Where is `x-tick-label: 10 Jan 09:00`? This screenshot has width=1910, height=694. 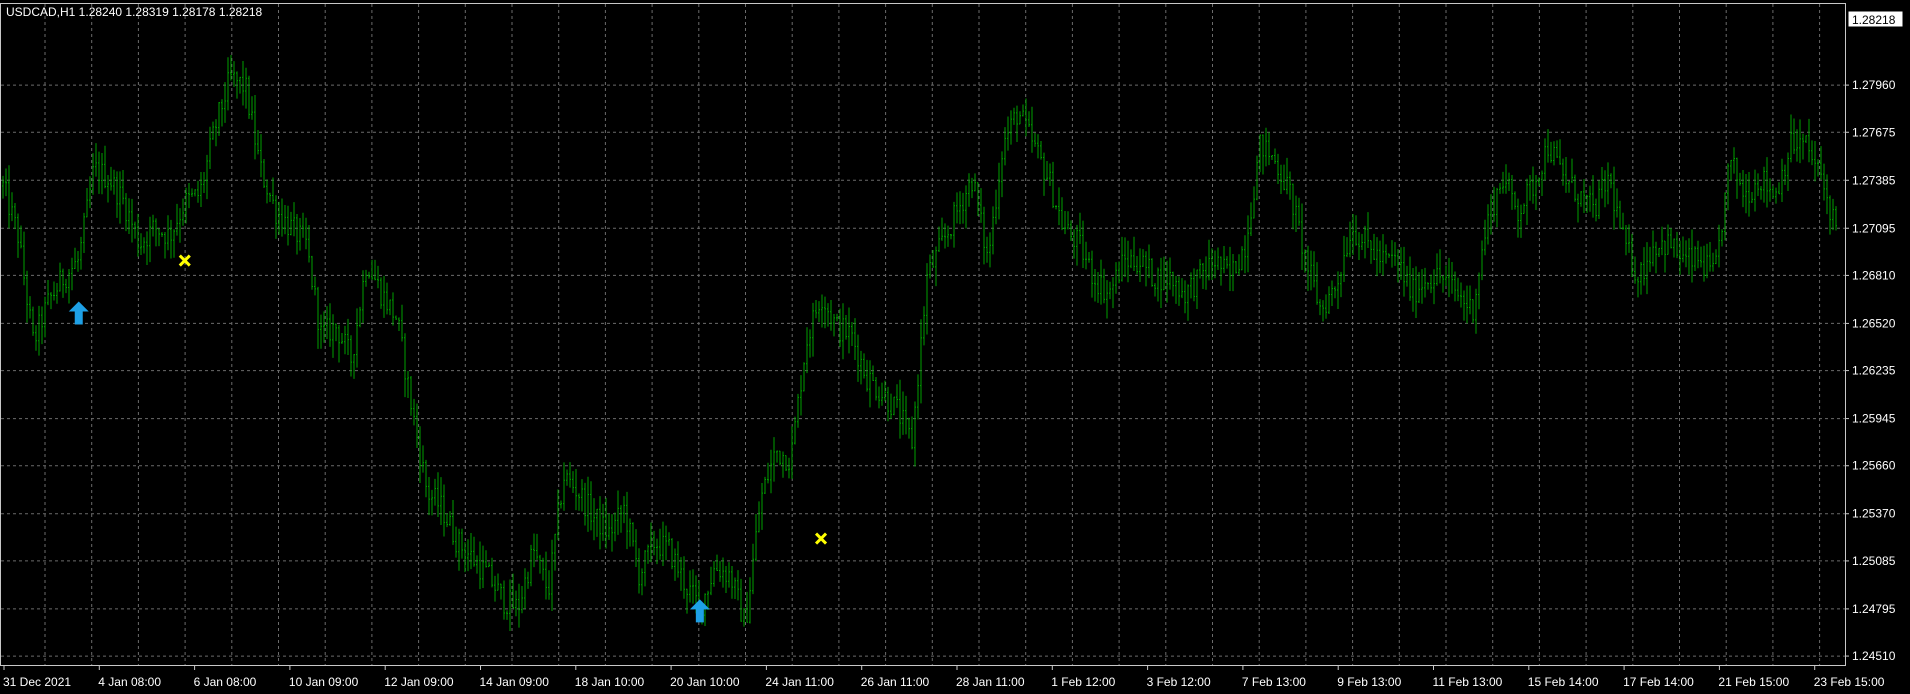
x-tick-label: 10 Jan 09:00 is located at coordinates (324, 682).